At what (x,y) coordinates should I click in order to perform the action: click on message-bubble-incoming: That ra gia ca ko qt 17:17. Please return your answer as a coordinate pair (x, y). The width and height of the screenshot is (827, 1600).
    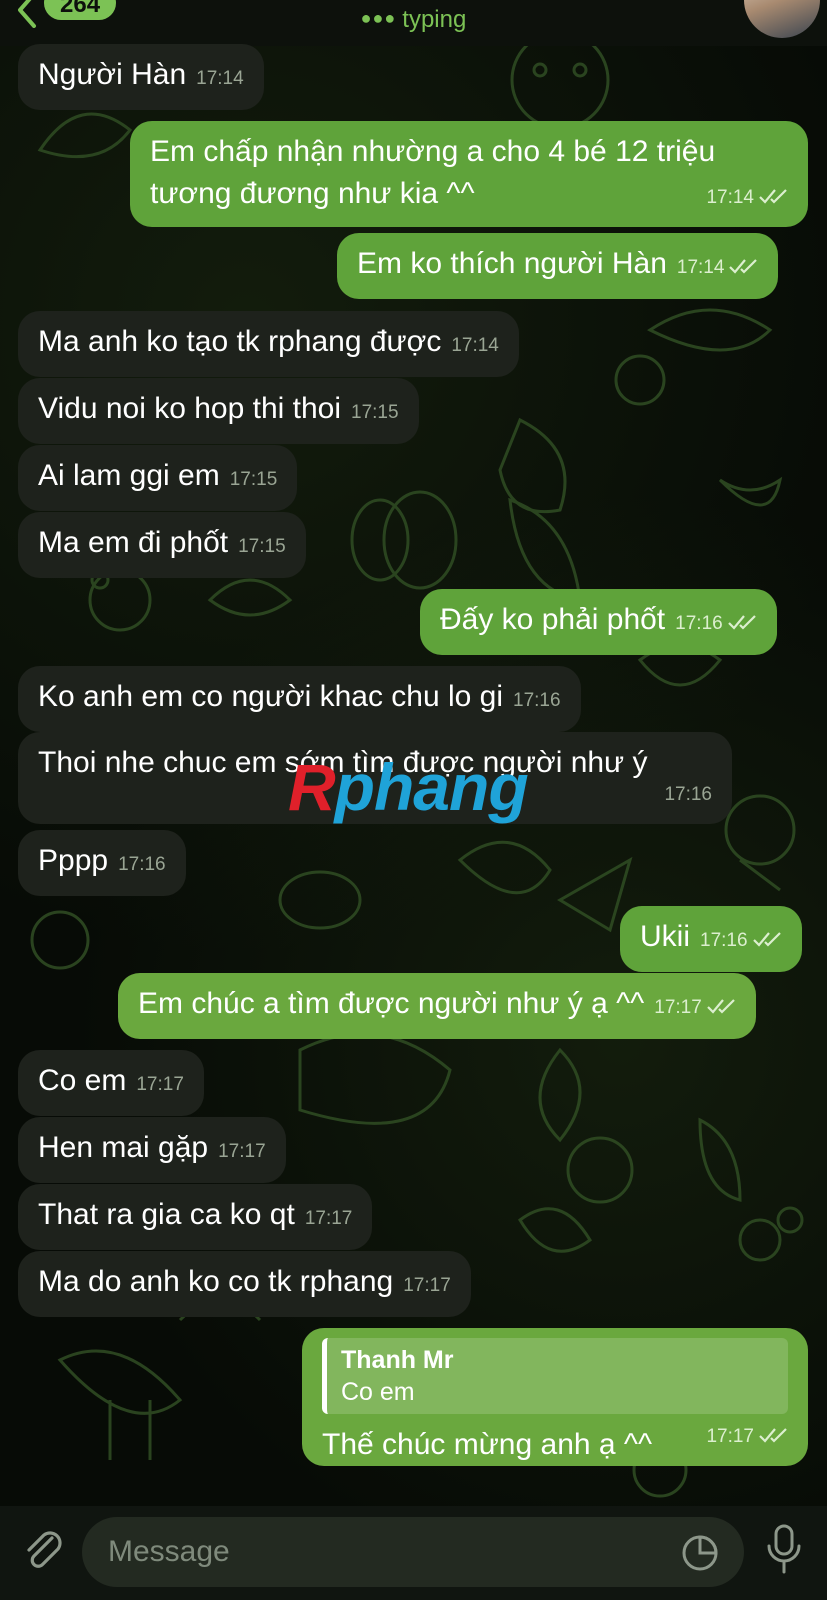
    Looking at the image, I should click on (195, 1217).